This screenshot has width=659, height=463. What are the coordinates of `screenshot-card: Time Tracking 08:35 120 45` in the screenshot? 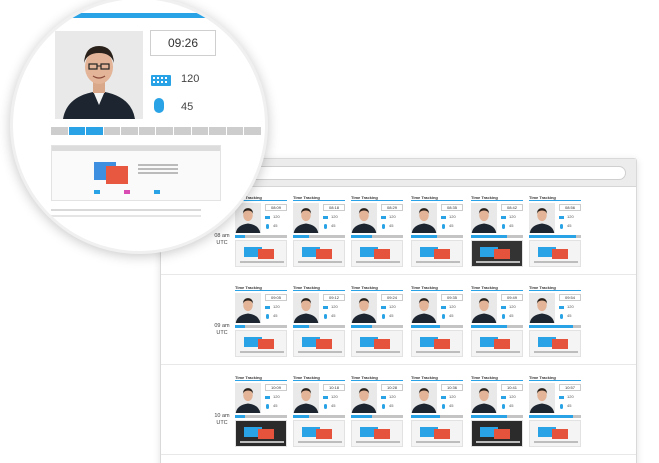 It's located at (437, 231).